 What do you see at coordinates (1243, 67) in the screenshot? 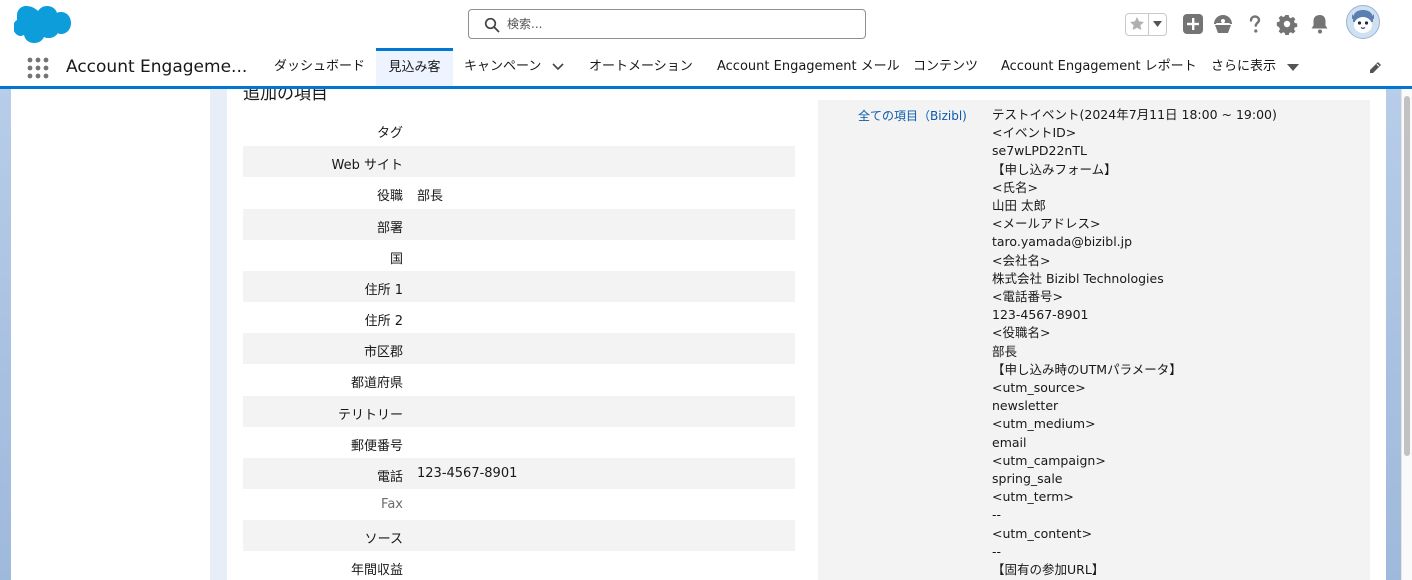
I see `tab-more: さらに表示` at bounding box center [1243, 67].